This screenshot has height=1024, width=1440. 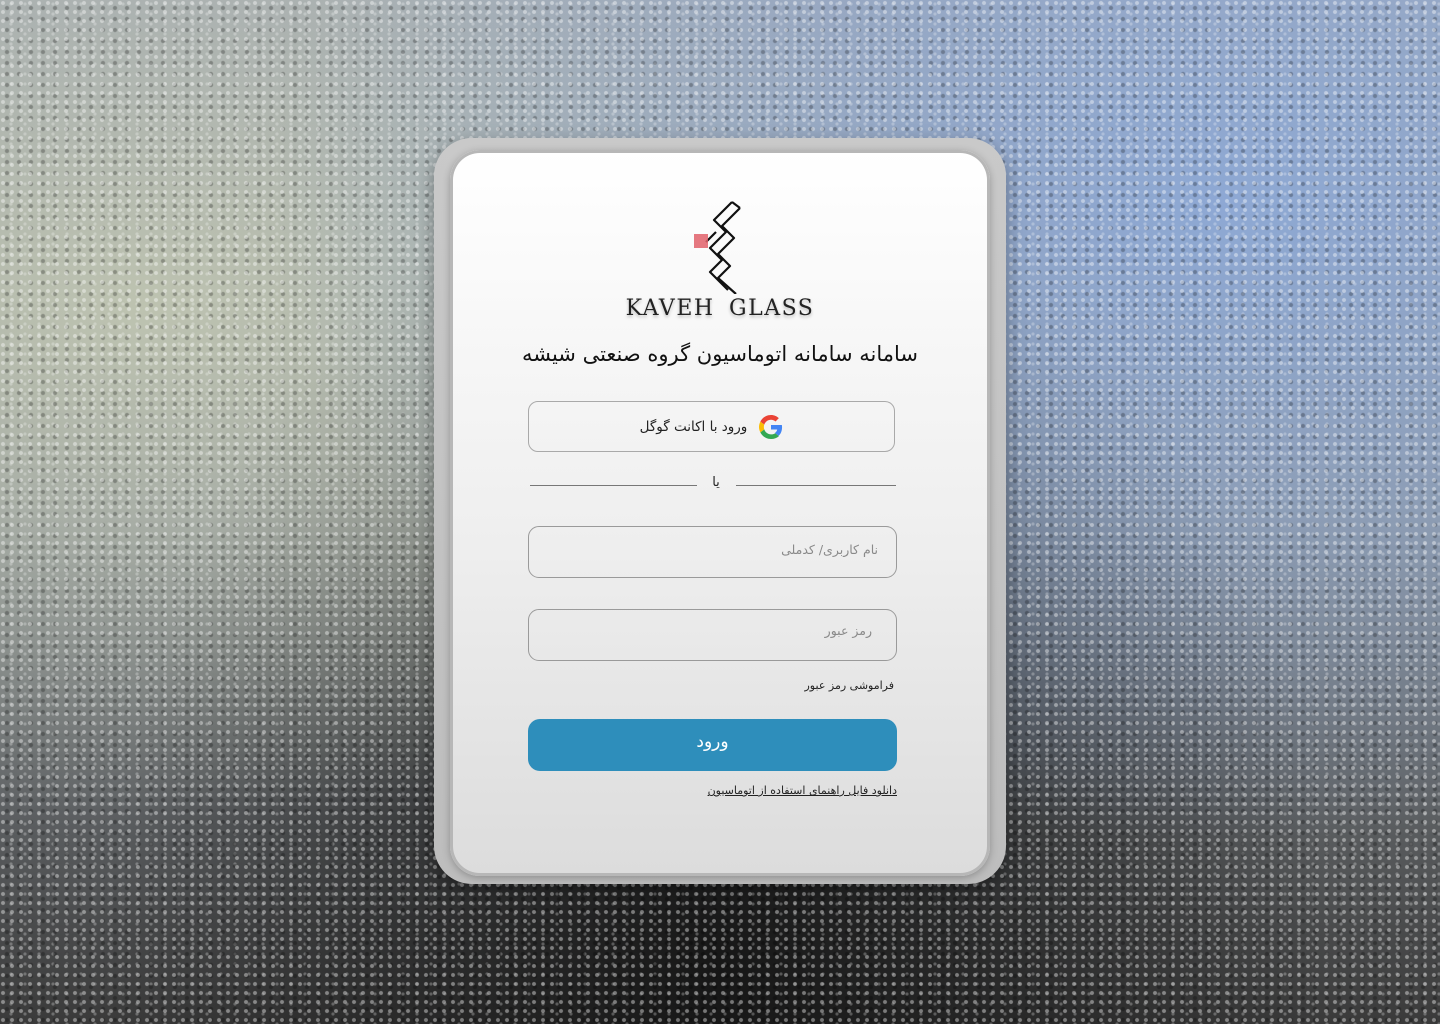 I want to click on or-divider: یا, so click(x=713, y=485).